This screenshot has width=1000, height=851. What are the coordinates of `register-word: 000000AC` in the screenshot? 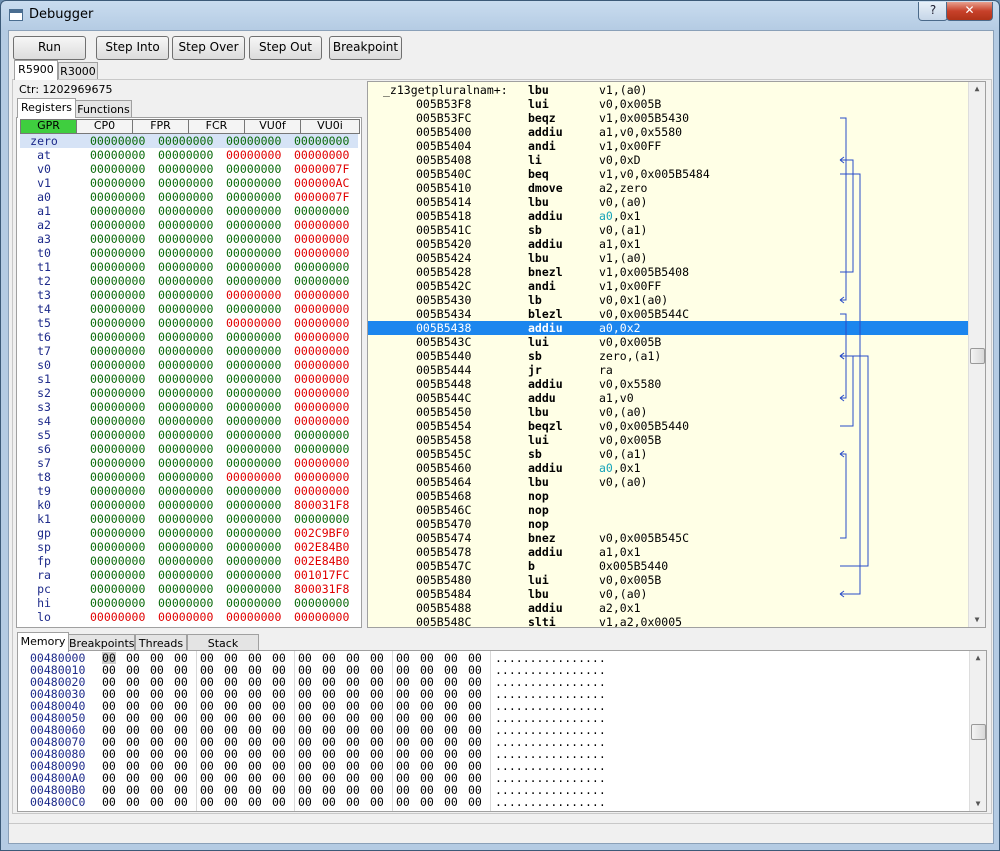 It's located at (321, 183).